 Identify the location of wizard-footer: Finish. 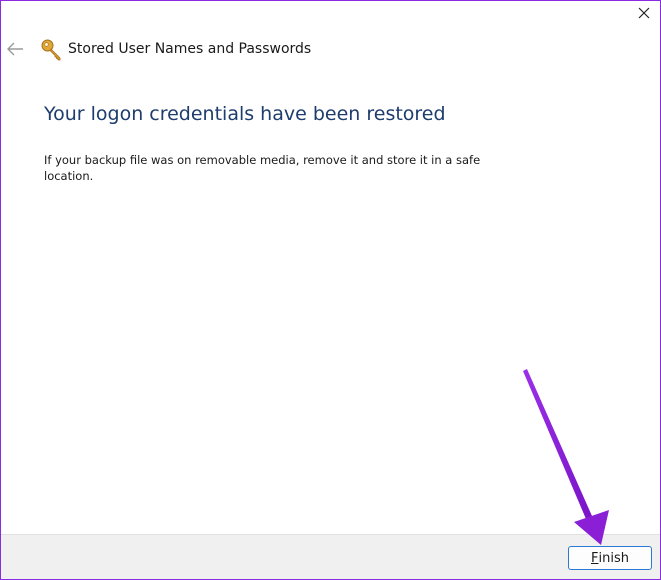
(330, 556).